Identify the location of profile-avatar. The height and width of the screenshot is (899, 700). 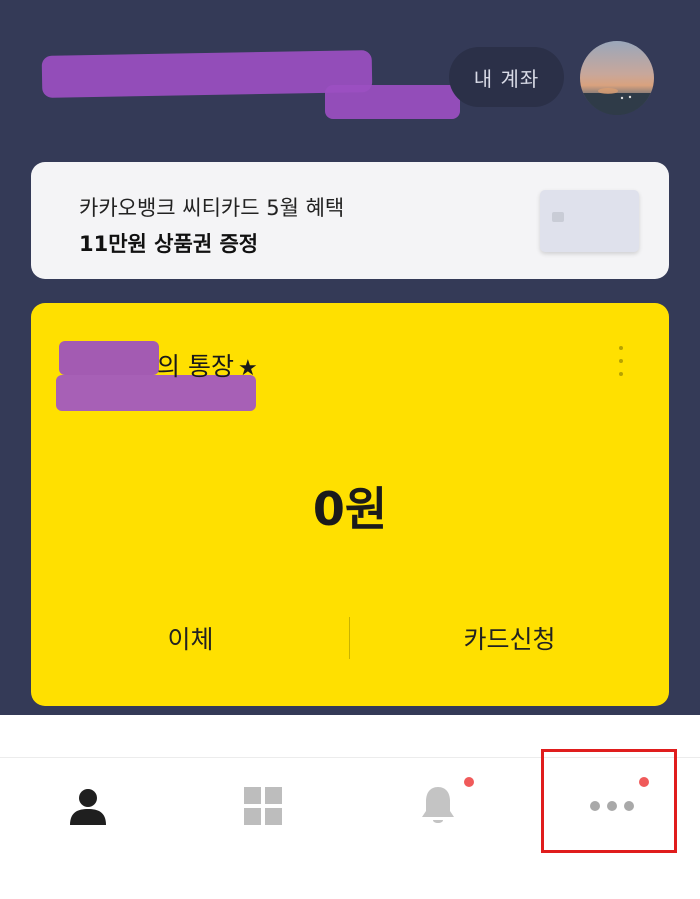
(617, 78).